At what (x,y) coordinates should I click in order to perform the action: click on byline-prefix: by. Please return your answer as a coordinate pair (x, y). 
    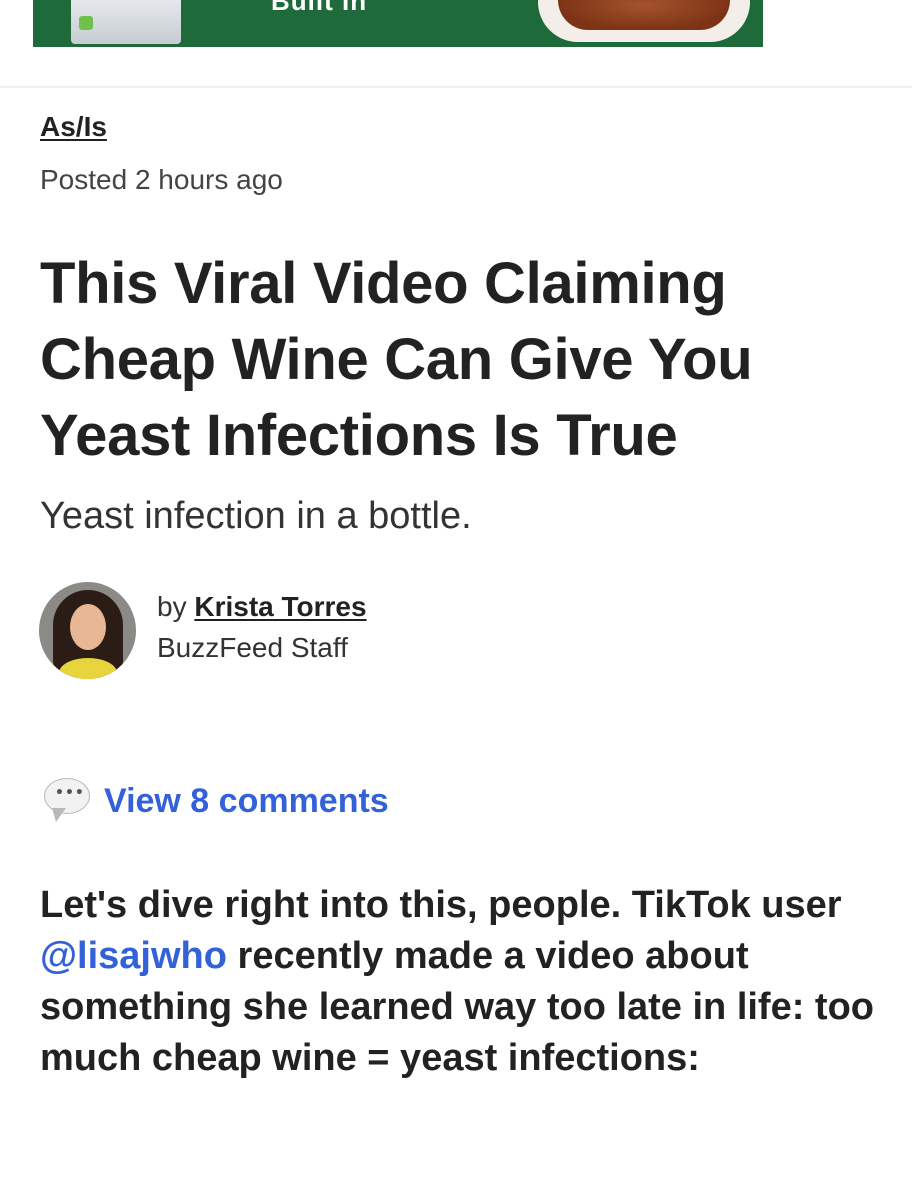
    Looking at the image, I should click on (172, 606).